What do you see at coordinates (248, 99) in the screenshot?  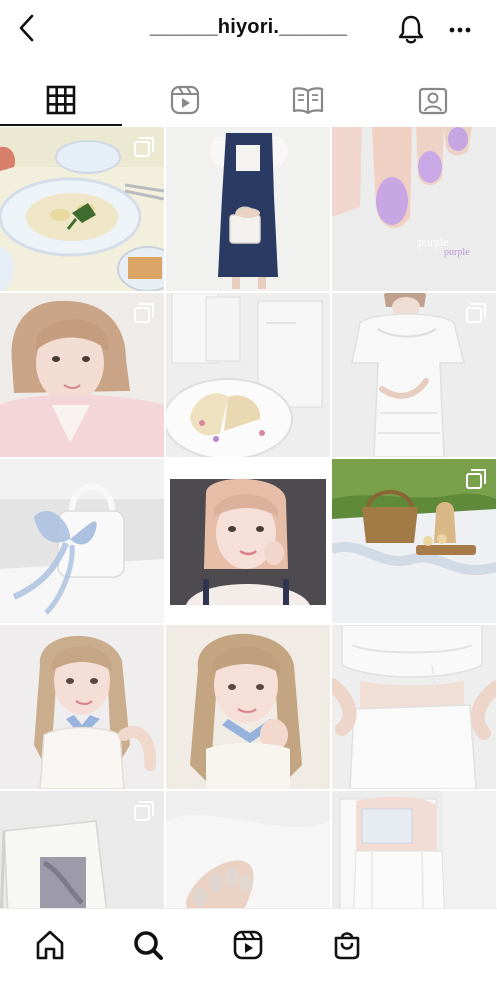 I see `profile-tabs` at bounding box center [248, 99].